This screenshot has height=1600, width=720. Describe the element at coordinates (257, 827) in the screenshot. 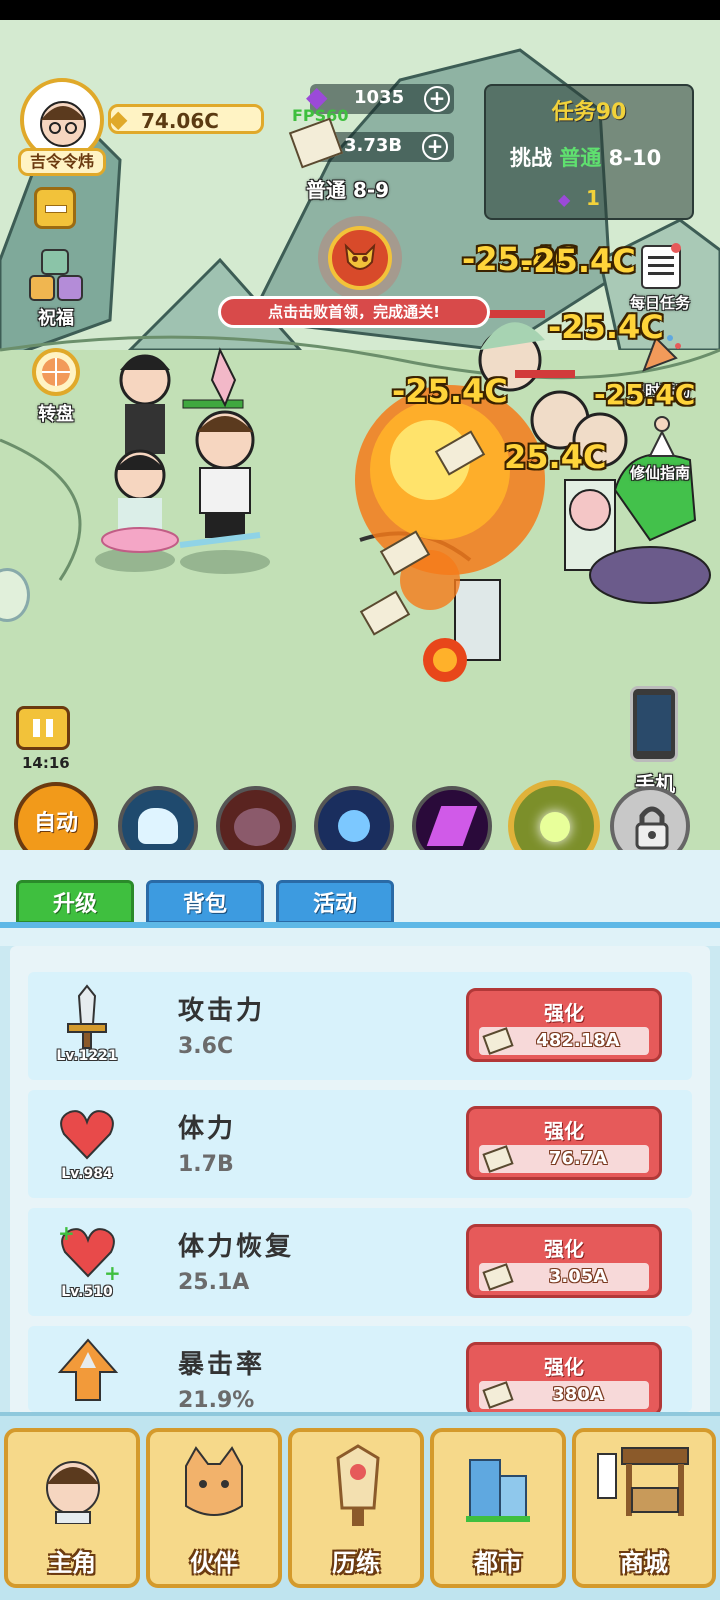

I see `wolf-icon` at that location.